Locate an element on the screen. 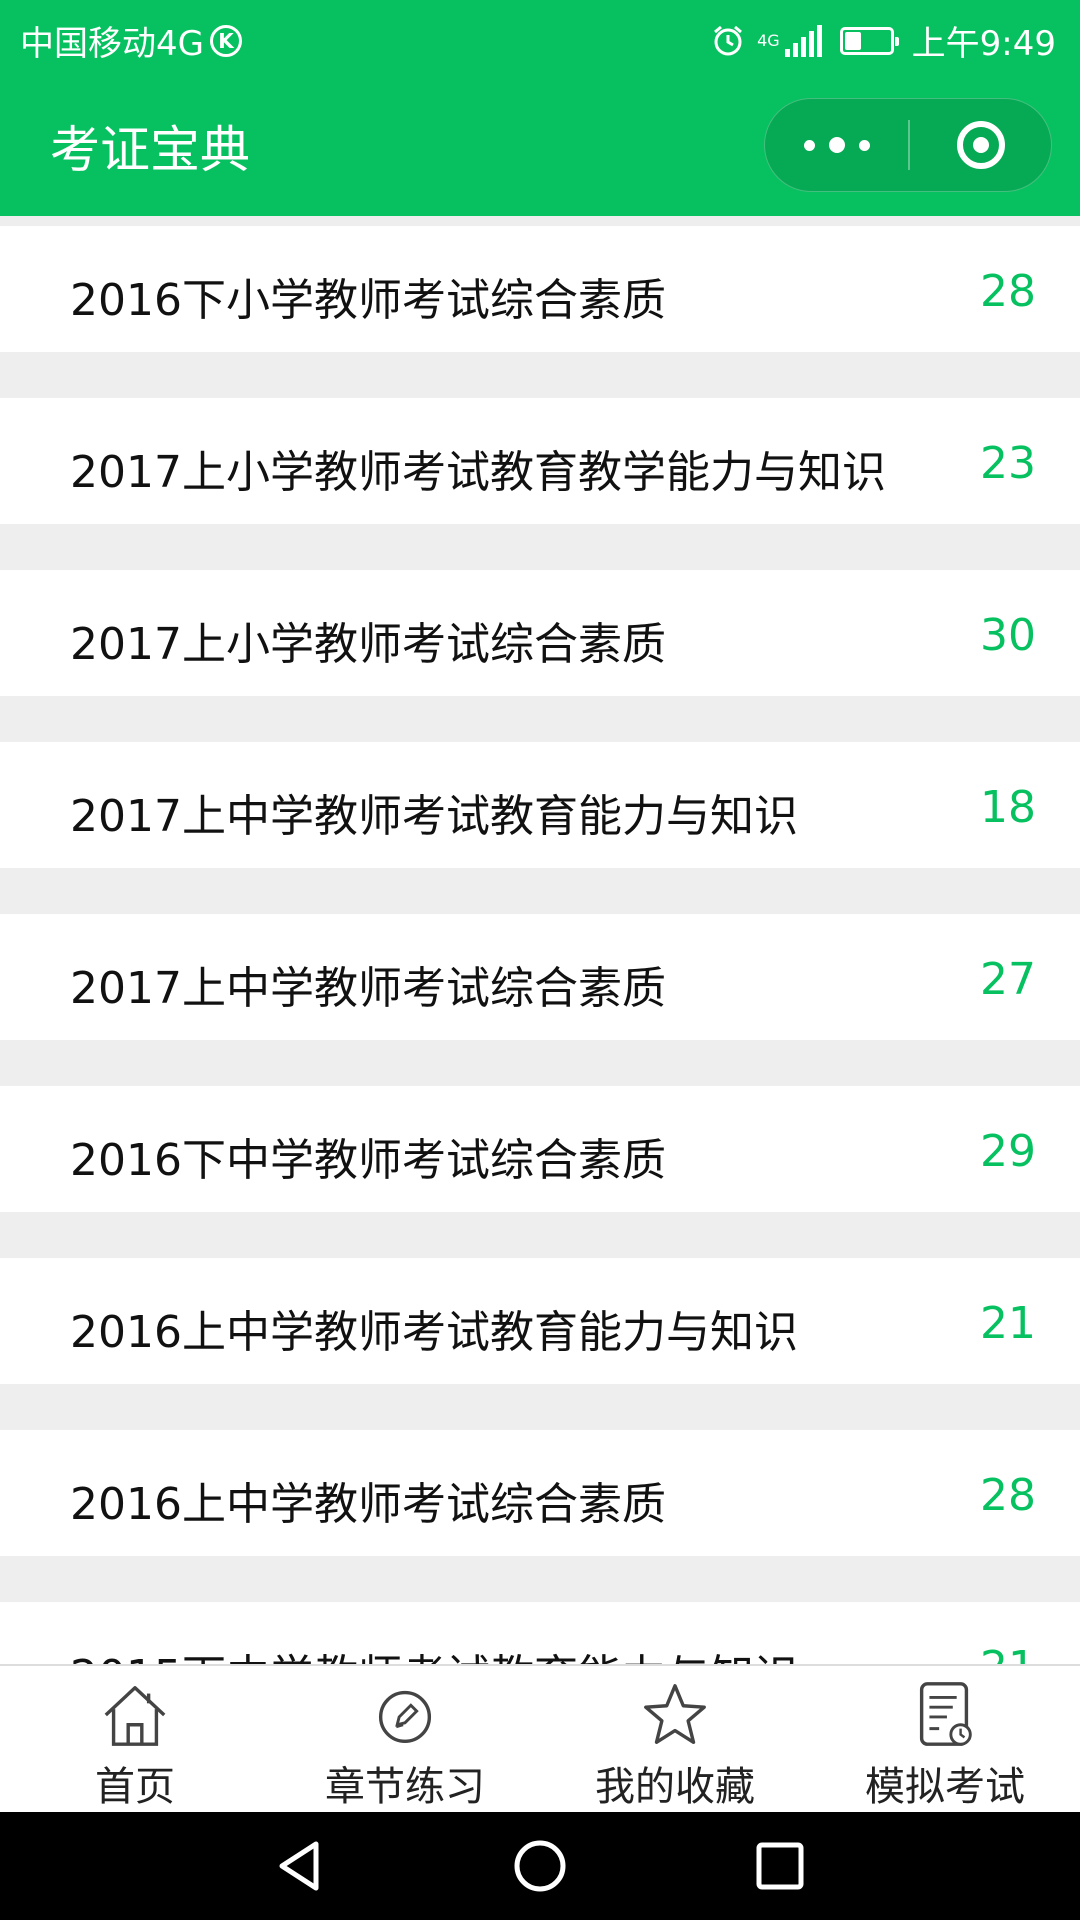  status-left: 中国移动4G K is located at coordinates (131, 40).